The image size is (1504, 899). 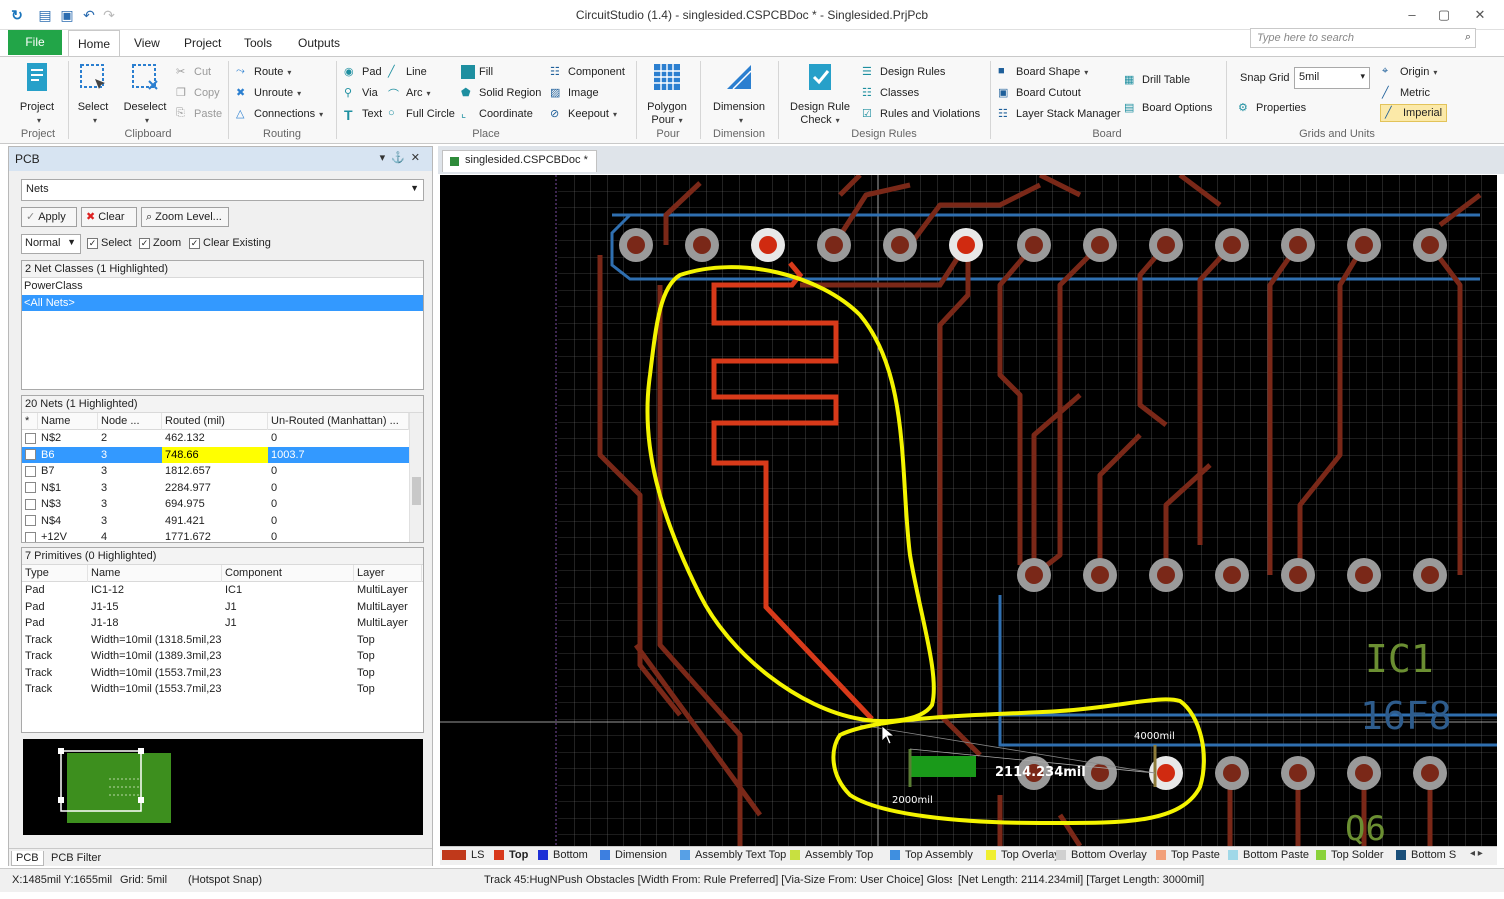 What do you see at coordinates (739, 94) in the screenshot?
I see `dimension-button: Dimension ▾` at bounding box center [739, 94].